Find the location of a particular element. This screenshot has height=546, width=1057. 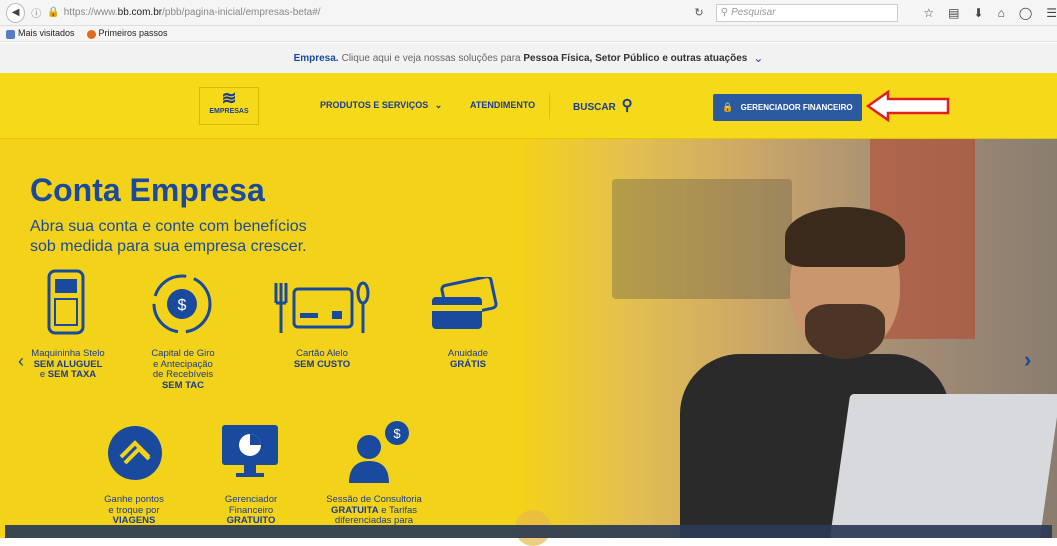

feature-highlight: SEM TAXA is located at coordinates (72, 374).